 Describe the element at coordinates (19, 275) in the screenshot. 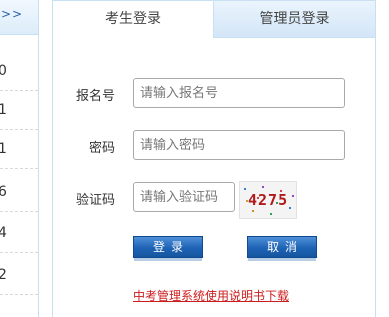

I see `list-item: 2` at that location.